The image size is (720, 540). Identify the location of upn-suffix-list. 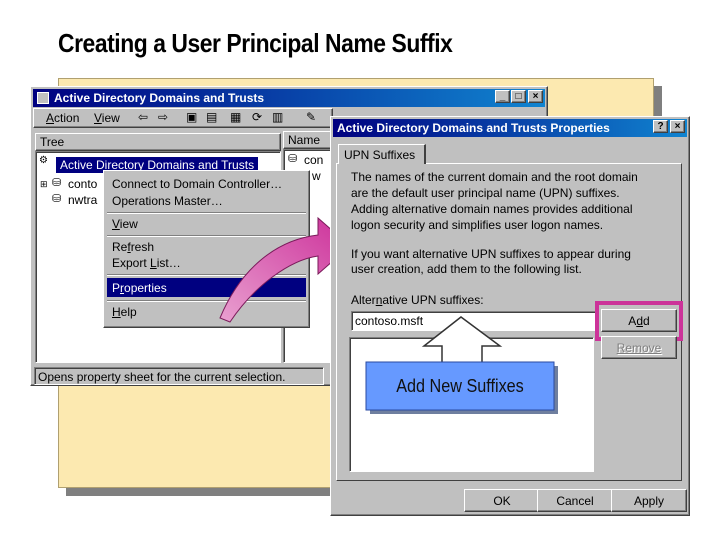
(471, 404).